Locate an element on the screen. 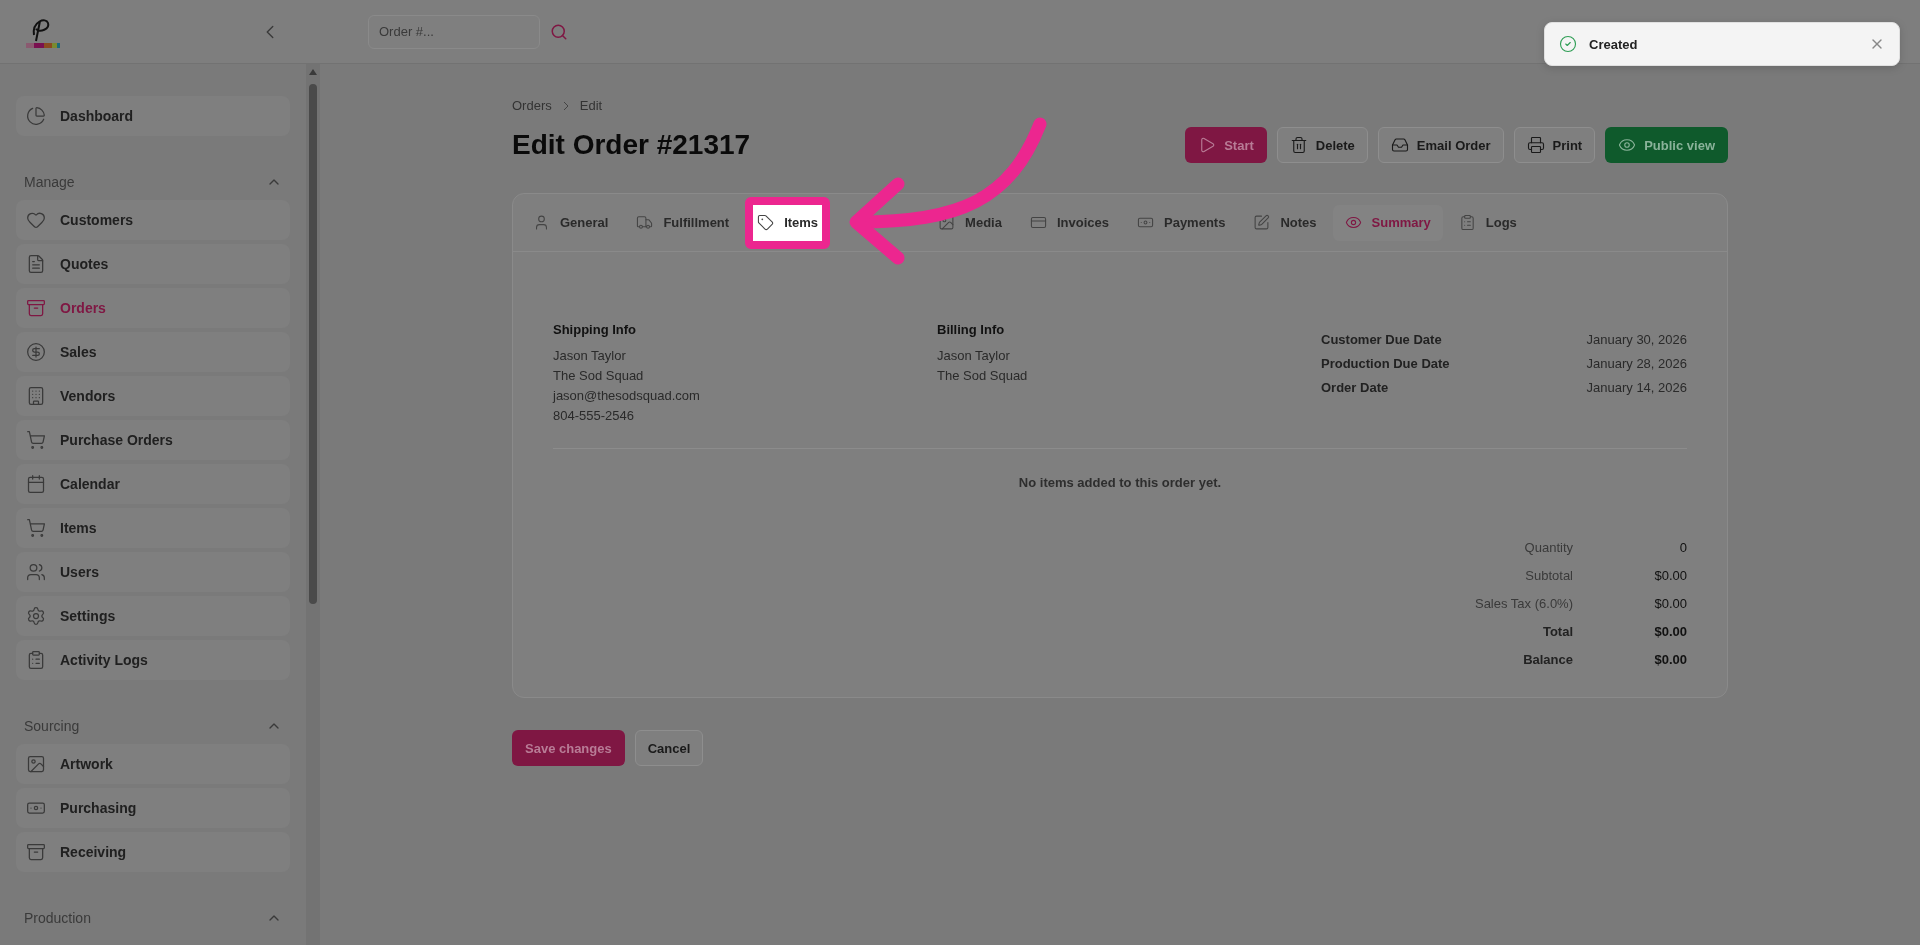 This screenshot has width=1920, height=945. total-label: Subtotal is located at coordinates (1548, 575).